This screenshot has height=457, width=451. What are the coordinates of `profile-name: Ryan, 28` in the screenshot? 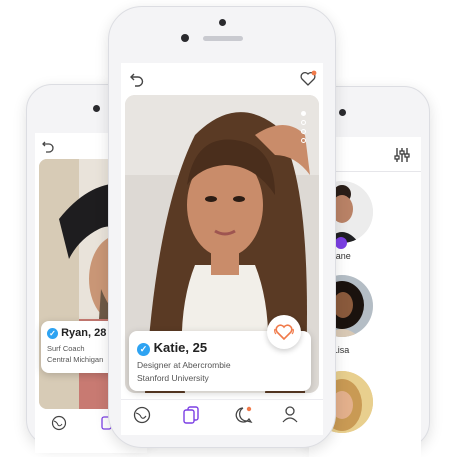 It's located at (84, 333).